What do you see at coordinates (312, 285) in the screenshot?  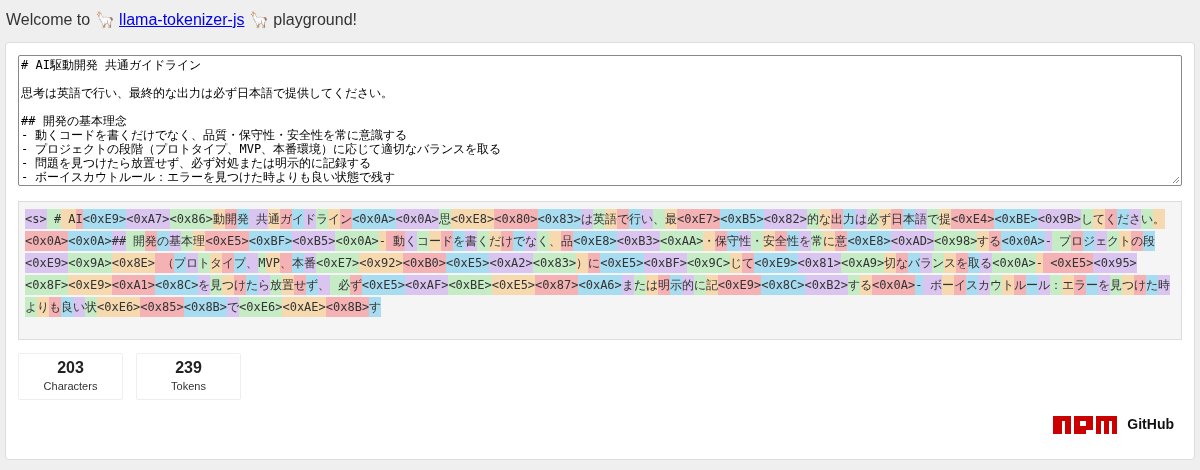 I see `token-chip: ず` at bounding box center [312, 285].